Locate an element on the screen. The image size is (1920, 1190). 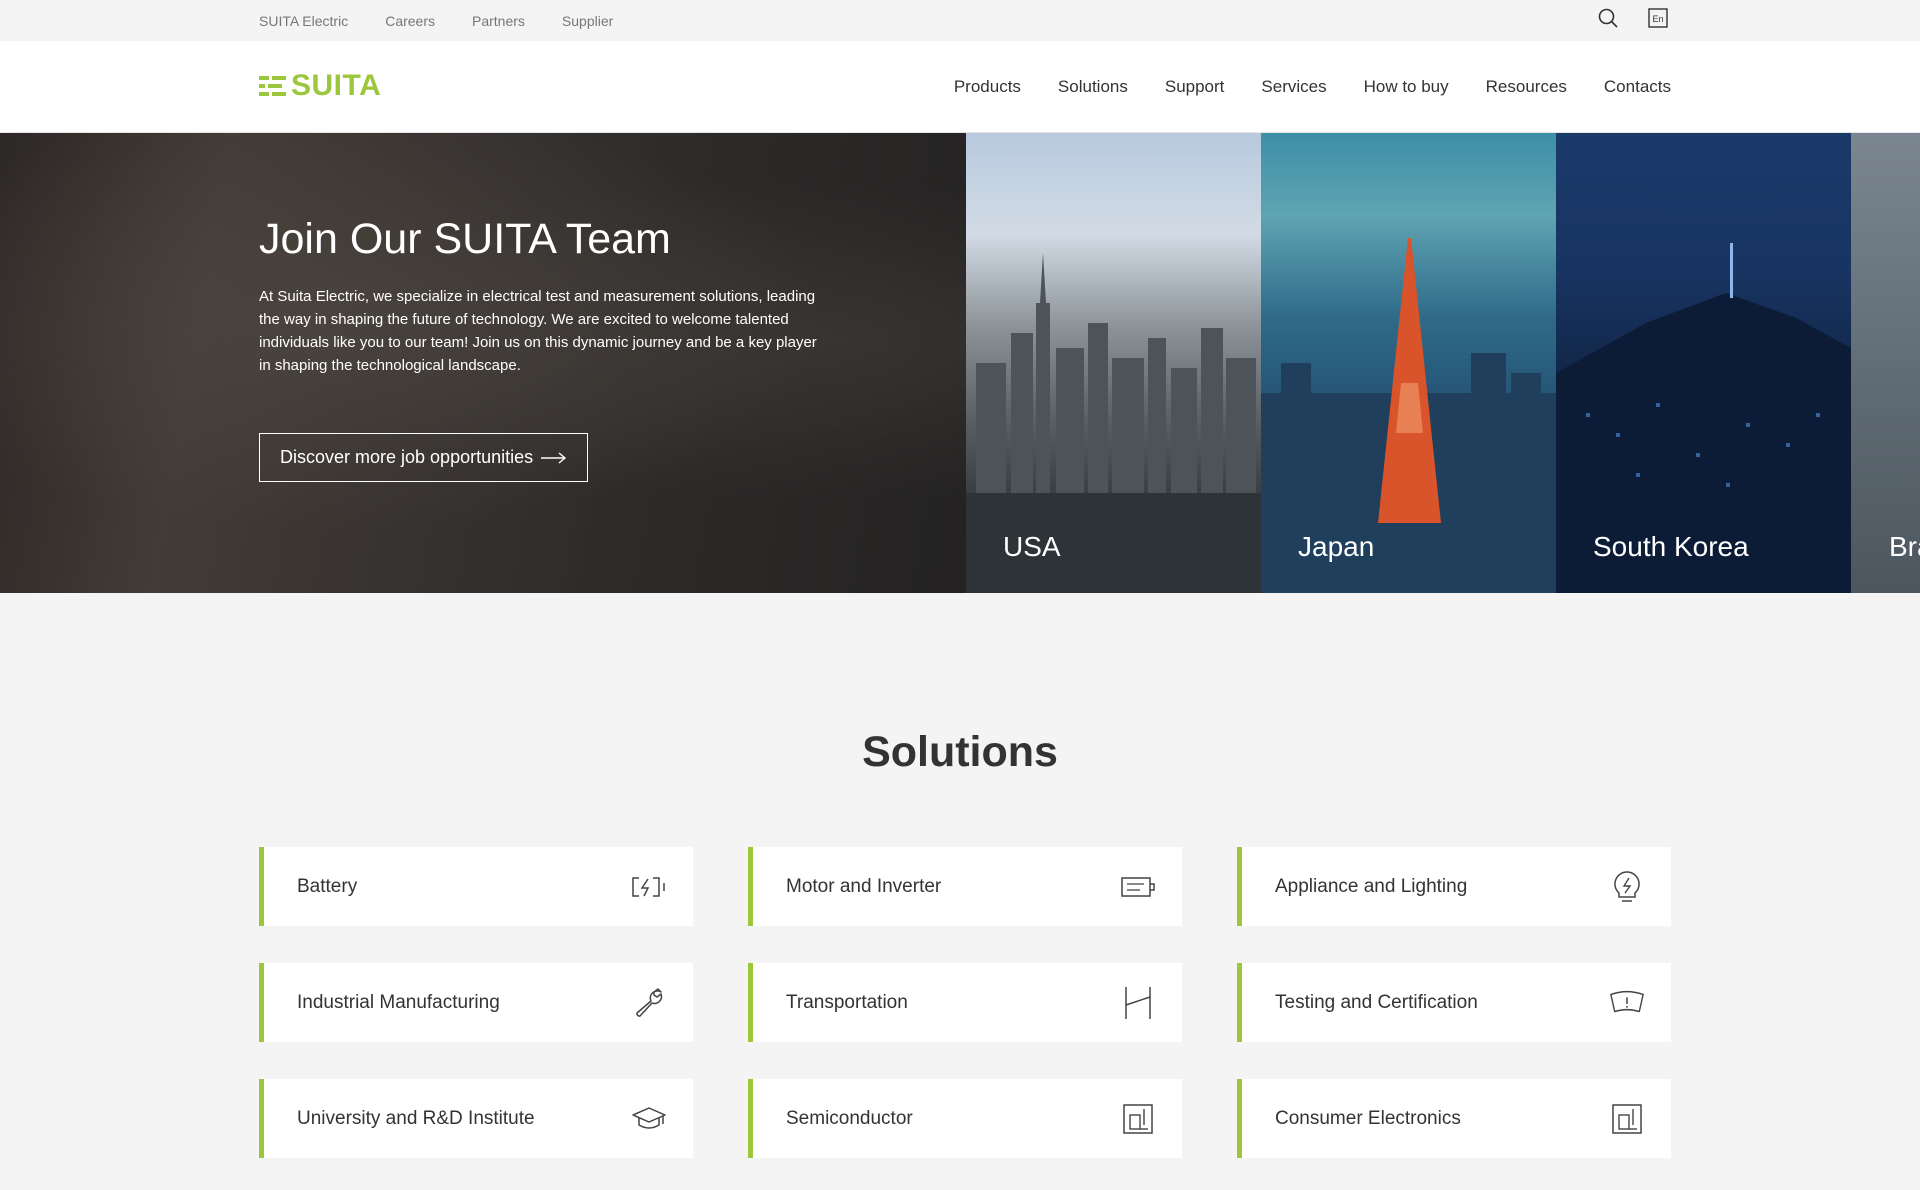
logo-text: SUITA is located at coordinates (336, 85).